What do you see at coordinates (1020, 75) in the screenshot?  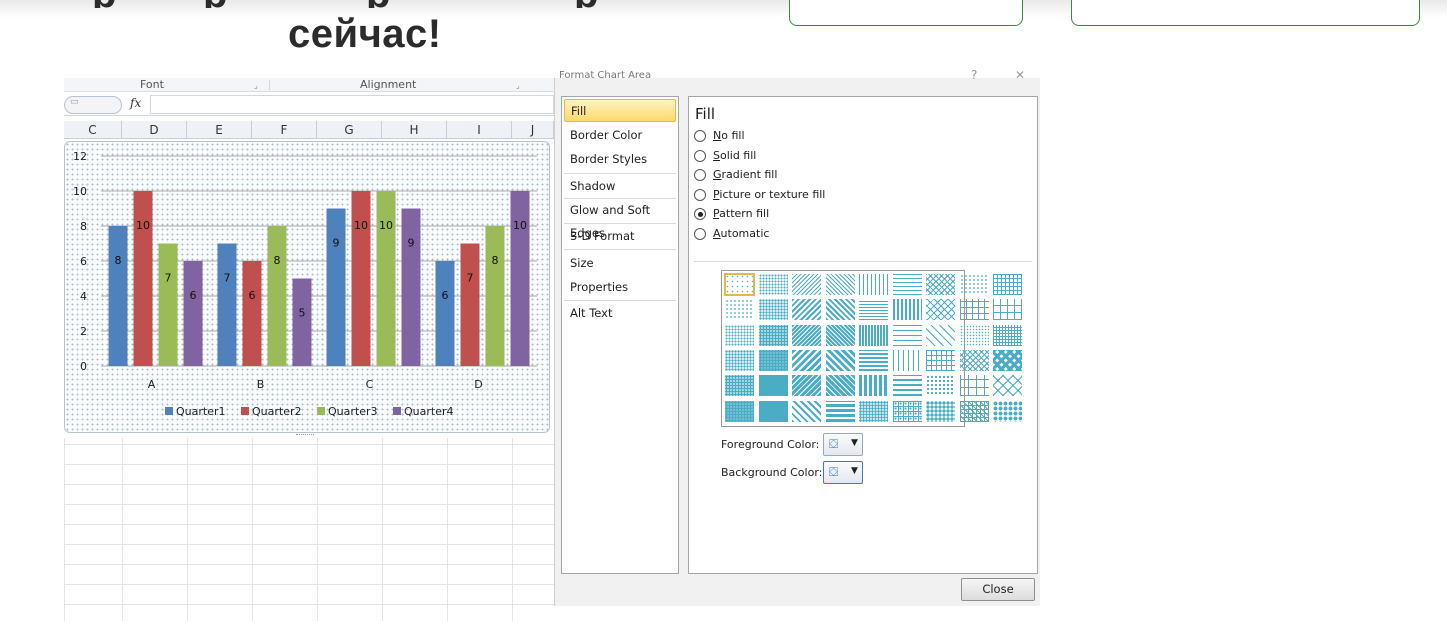 I see `close-icon: ✕` at bounding box center [1020, 75].